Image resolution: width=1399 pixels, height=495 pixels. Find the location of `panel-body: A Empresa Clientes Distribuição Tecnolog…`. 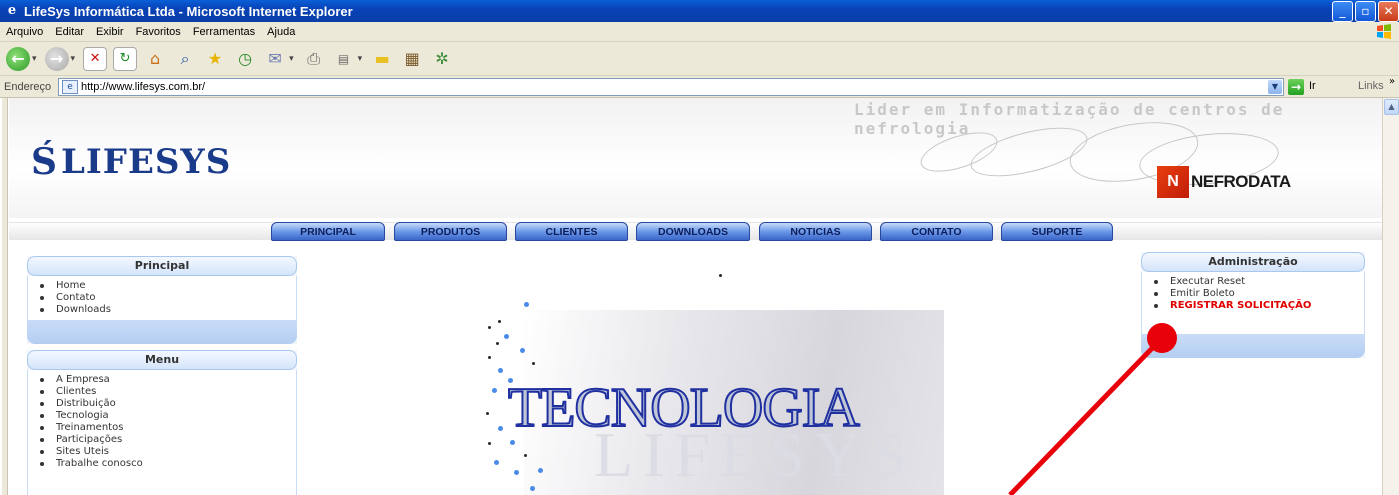

panel-body: A Empresa Clientes Distribuição Tecnolog… is located at coordinates (162, 432).